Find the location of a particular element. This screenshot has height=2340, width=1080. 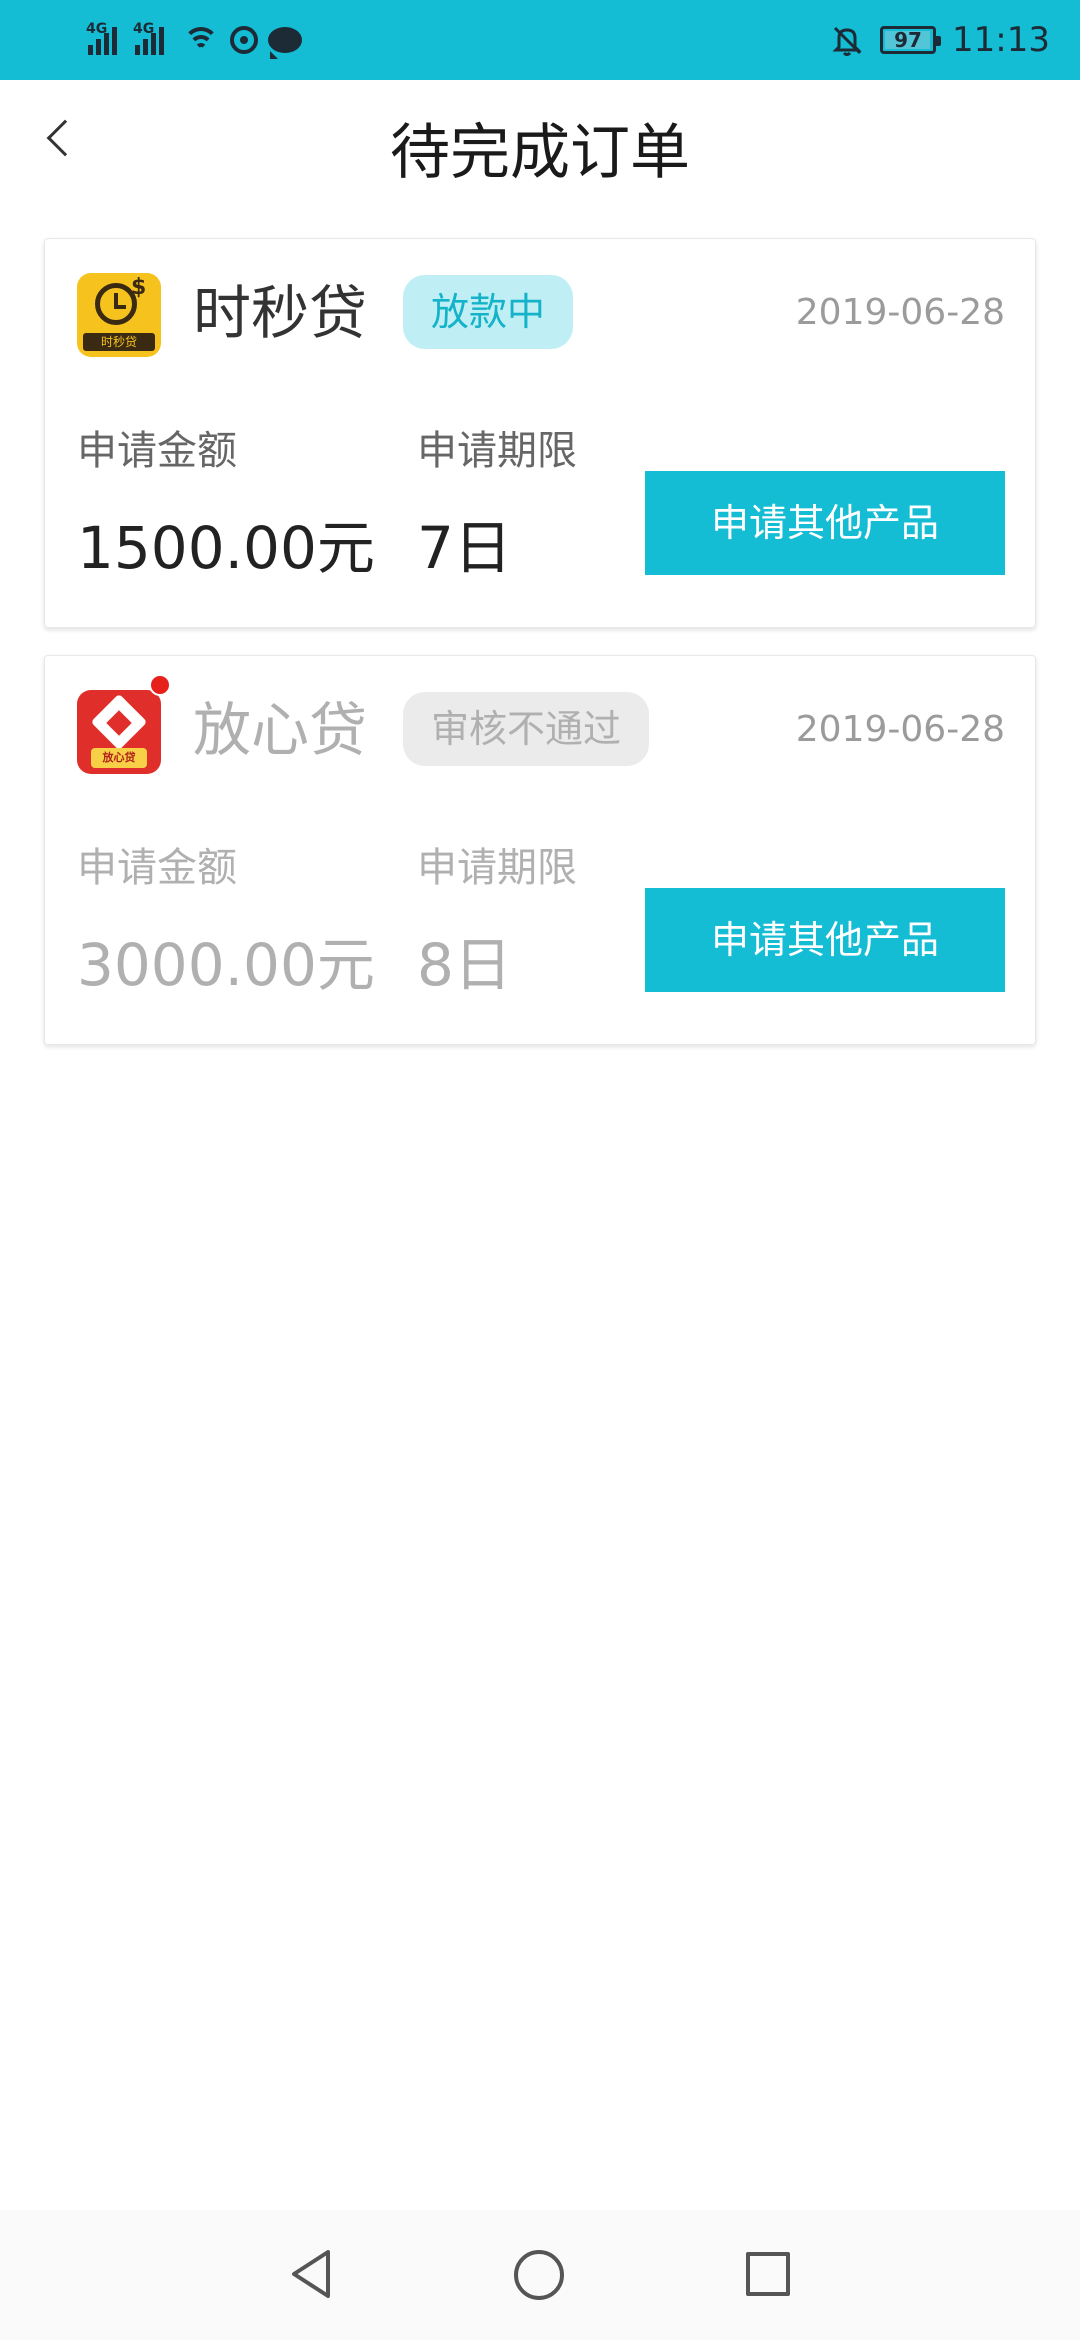

status-bar-right: 97 11:13 is located at coordinates (940, 40).